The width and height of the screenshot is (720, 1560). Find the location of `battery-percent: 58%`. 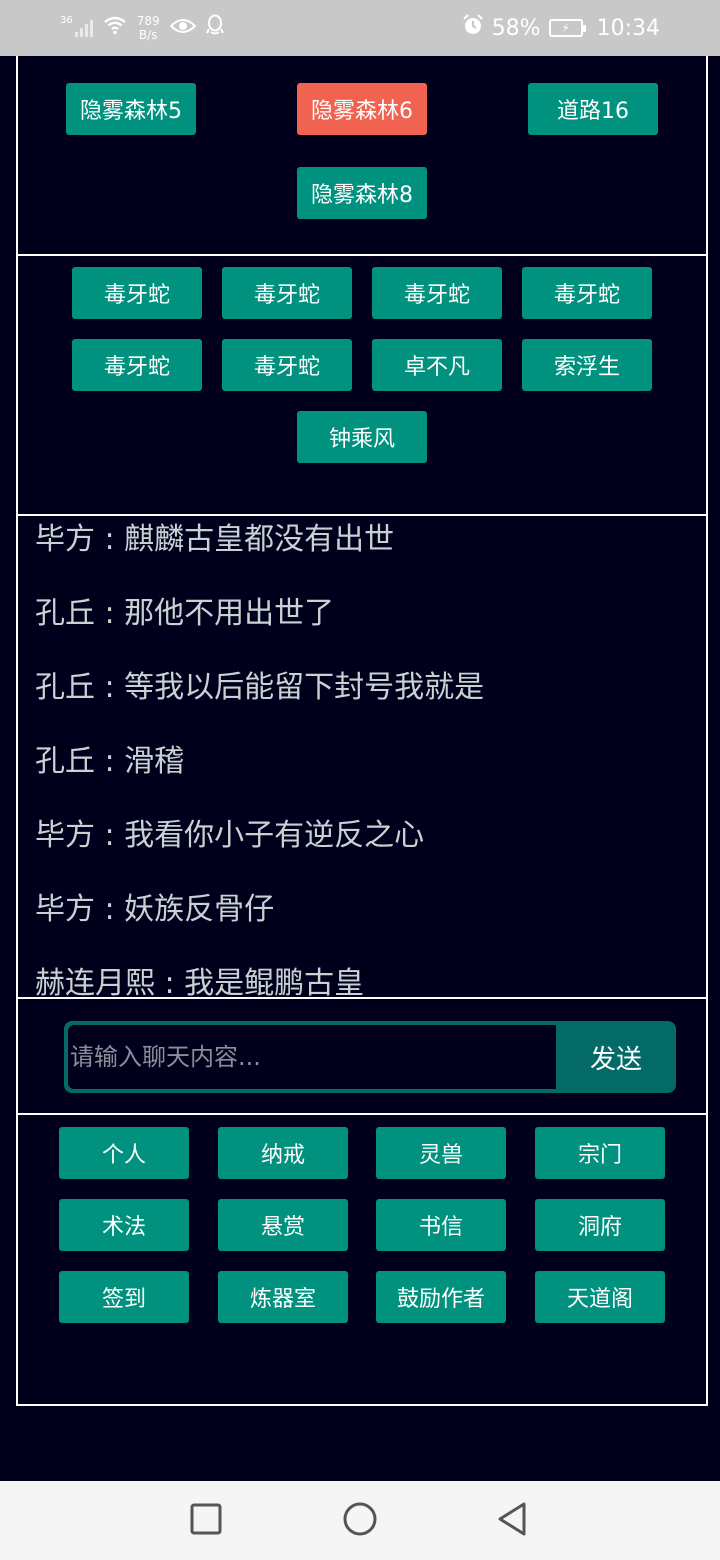

battery-percent: 58% is located at coordinates (516, 28).